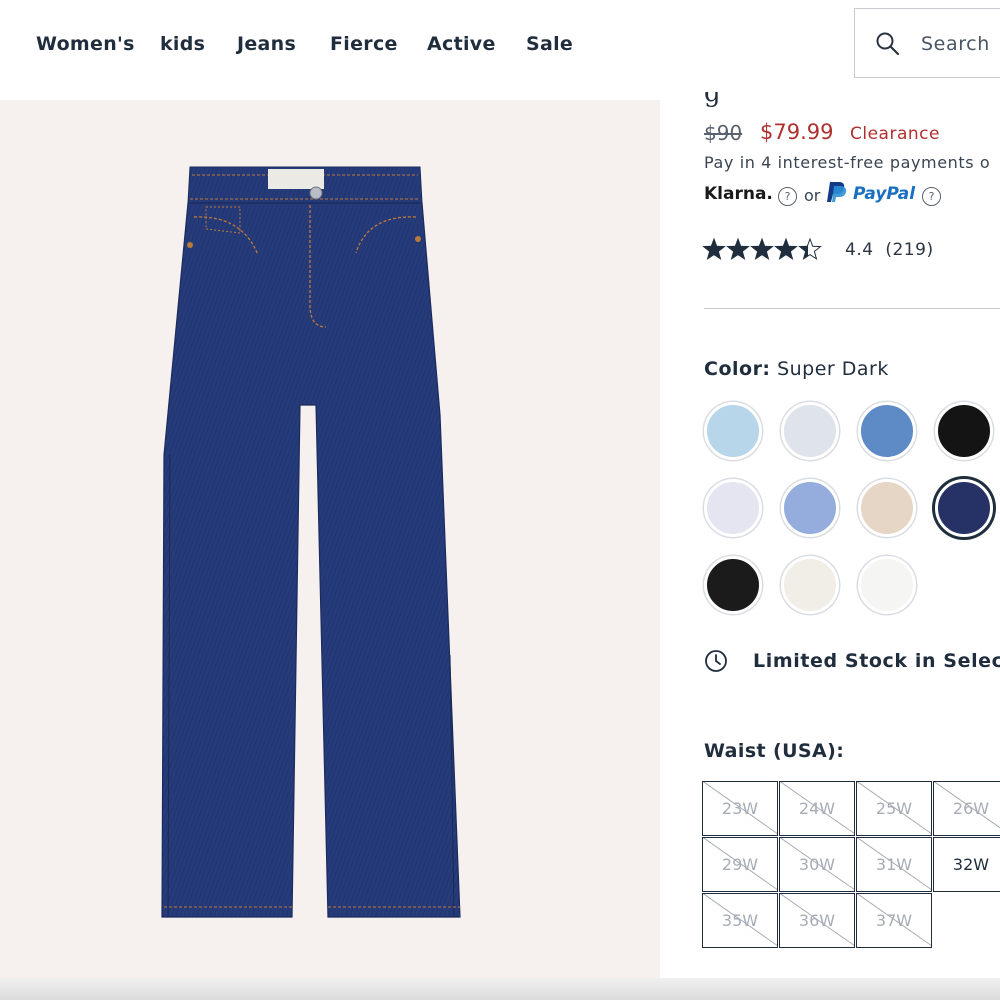  Describe the element at coordinates (847, 162) in the screenshot. I see `payment-info-text: Pay in 4 interest-free payments o` at that location.